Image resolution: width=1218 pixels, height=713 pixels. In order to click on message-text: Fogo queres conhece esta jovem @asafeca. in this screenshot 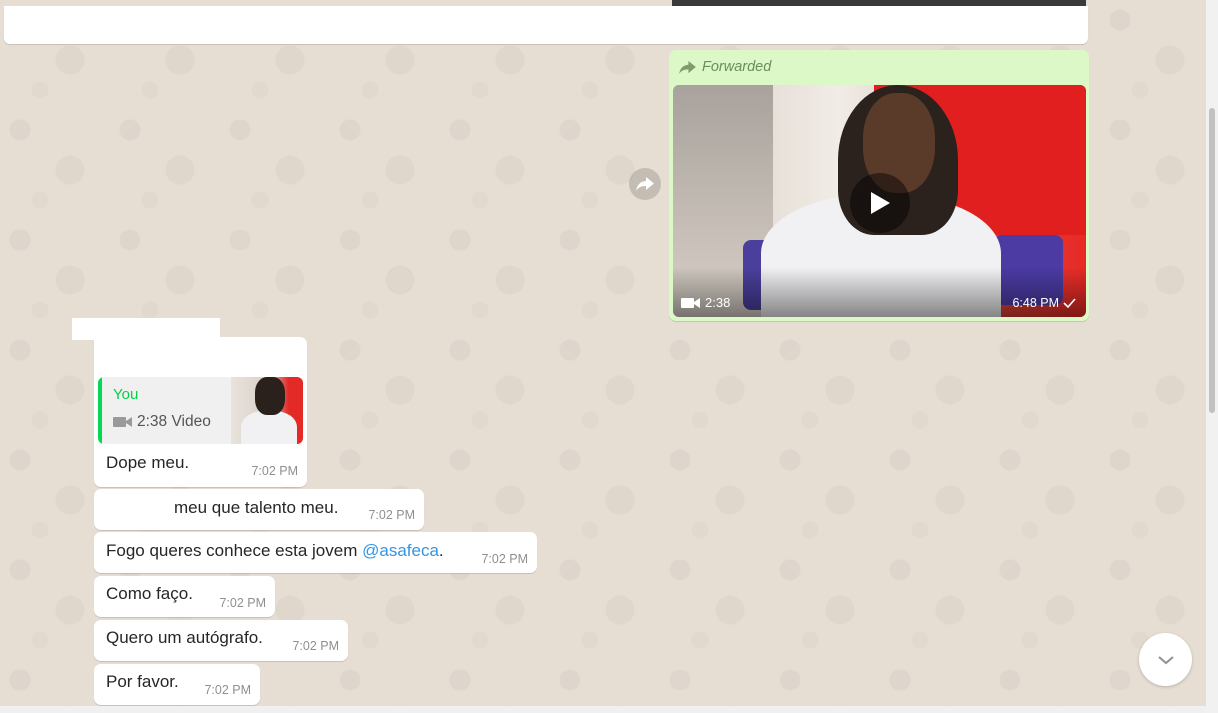, I will do `click(275, 550)`.